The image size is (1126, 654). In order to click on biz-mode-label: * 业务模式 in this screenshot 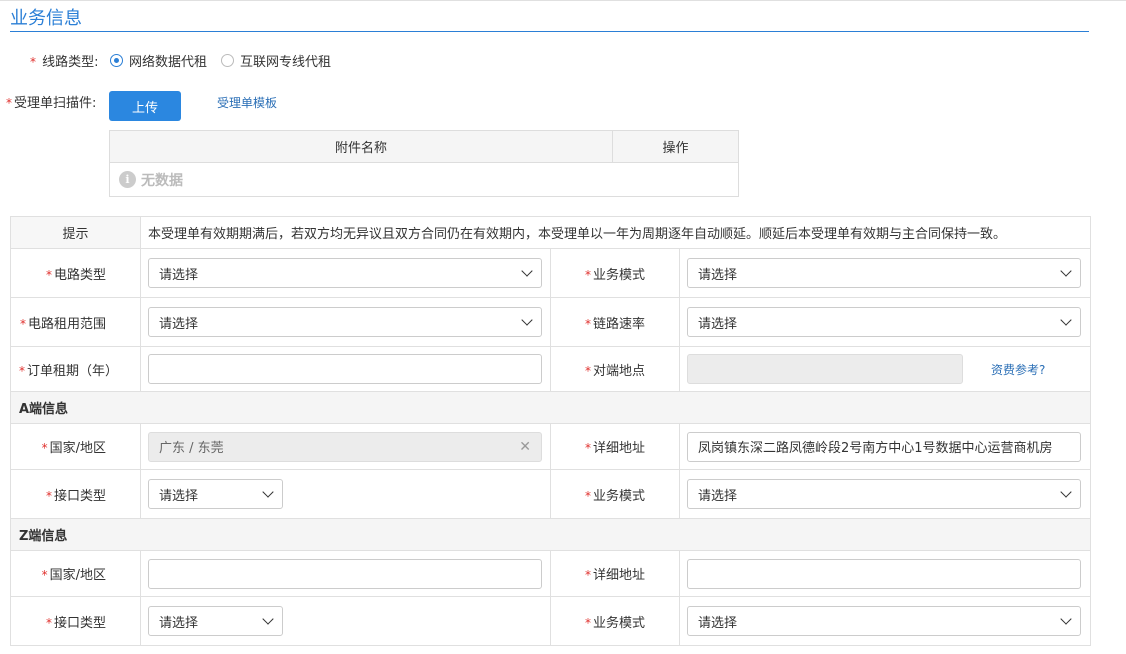, I will do `click(615, 273)`.